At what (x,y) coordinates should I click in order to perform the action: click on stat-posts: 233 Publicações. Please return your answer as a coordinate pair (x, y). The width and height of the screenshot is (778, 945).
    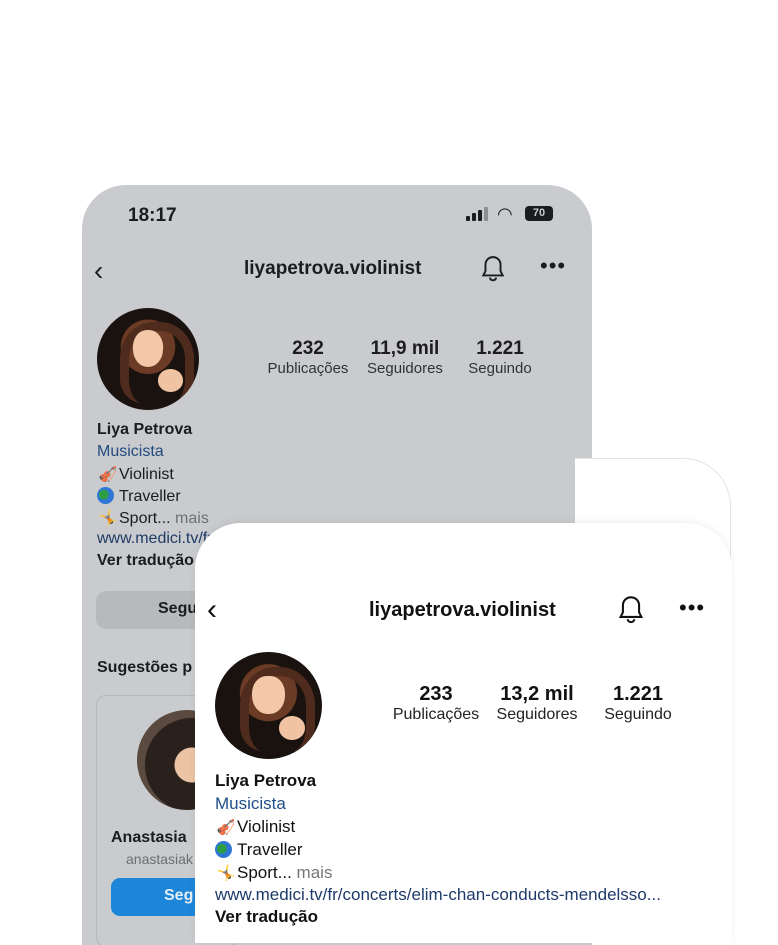
    Looking at the image, I should click on (436, 703).